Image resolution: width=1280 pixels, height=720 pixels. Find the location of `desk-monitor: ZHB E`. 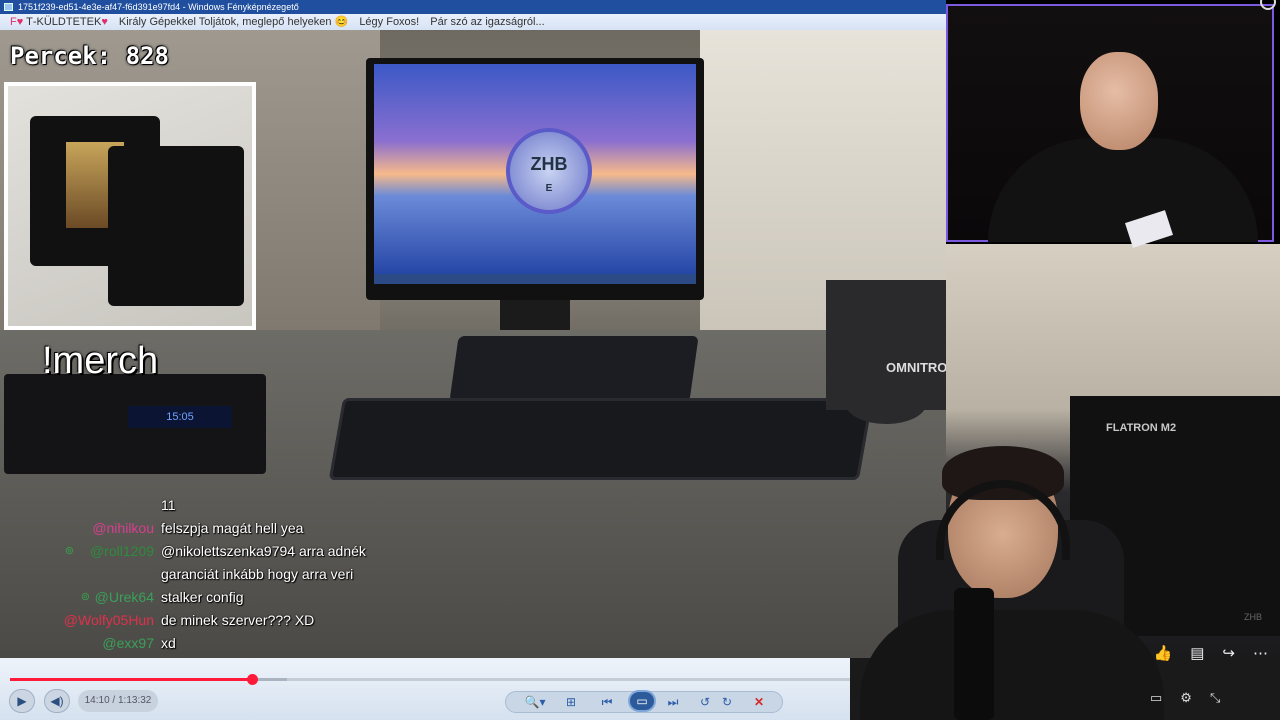

desk-monitor: ZHB E is located at coordinates (535, 179).